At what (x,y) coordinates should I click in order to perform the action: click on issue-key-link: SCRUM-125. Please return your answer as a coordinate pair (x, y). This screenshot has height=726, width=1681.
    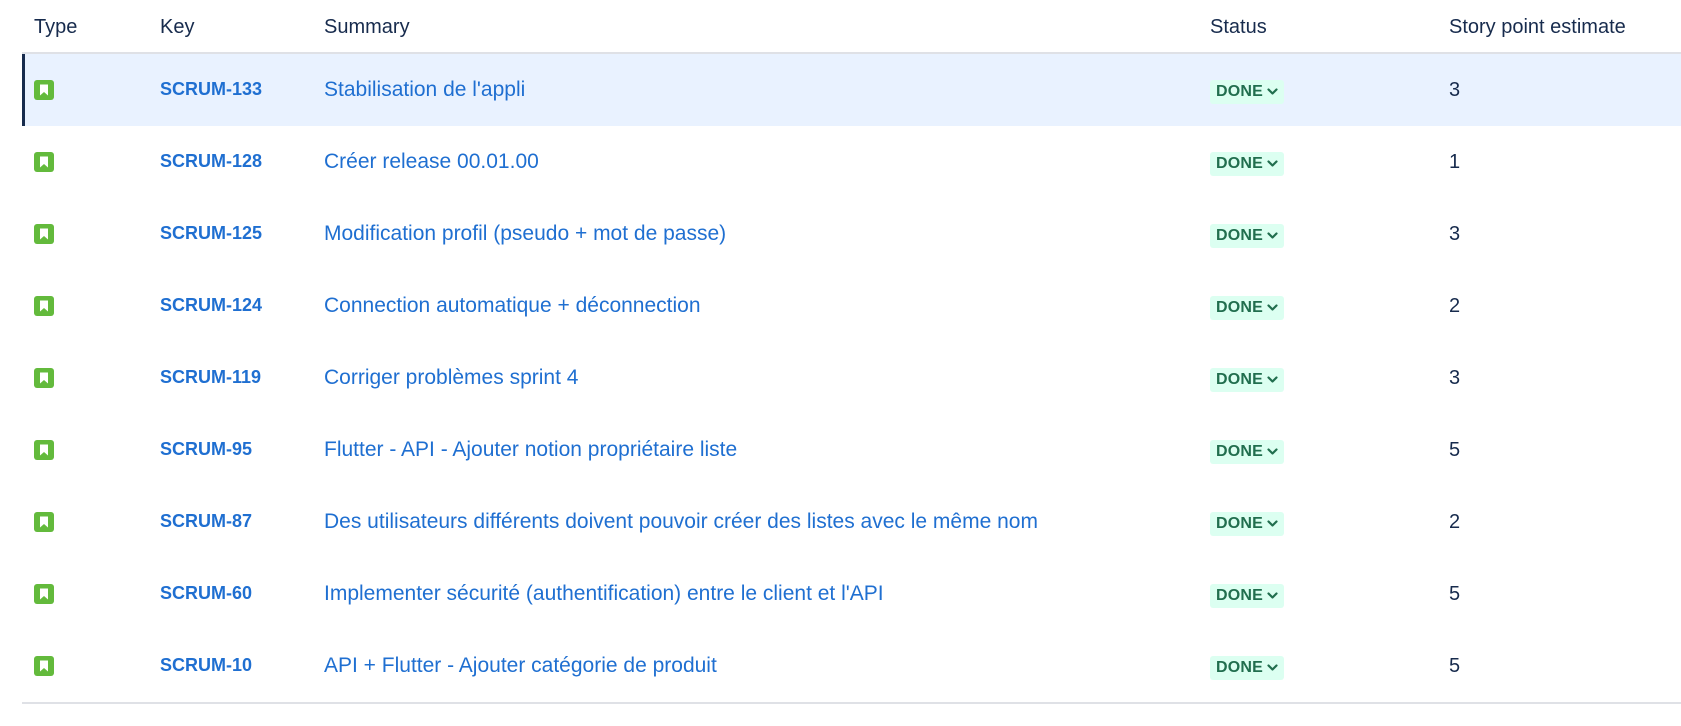
    Looking at the image, I should click on (211, 233).